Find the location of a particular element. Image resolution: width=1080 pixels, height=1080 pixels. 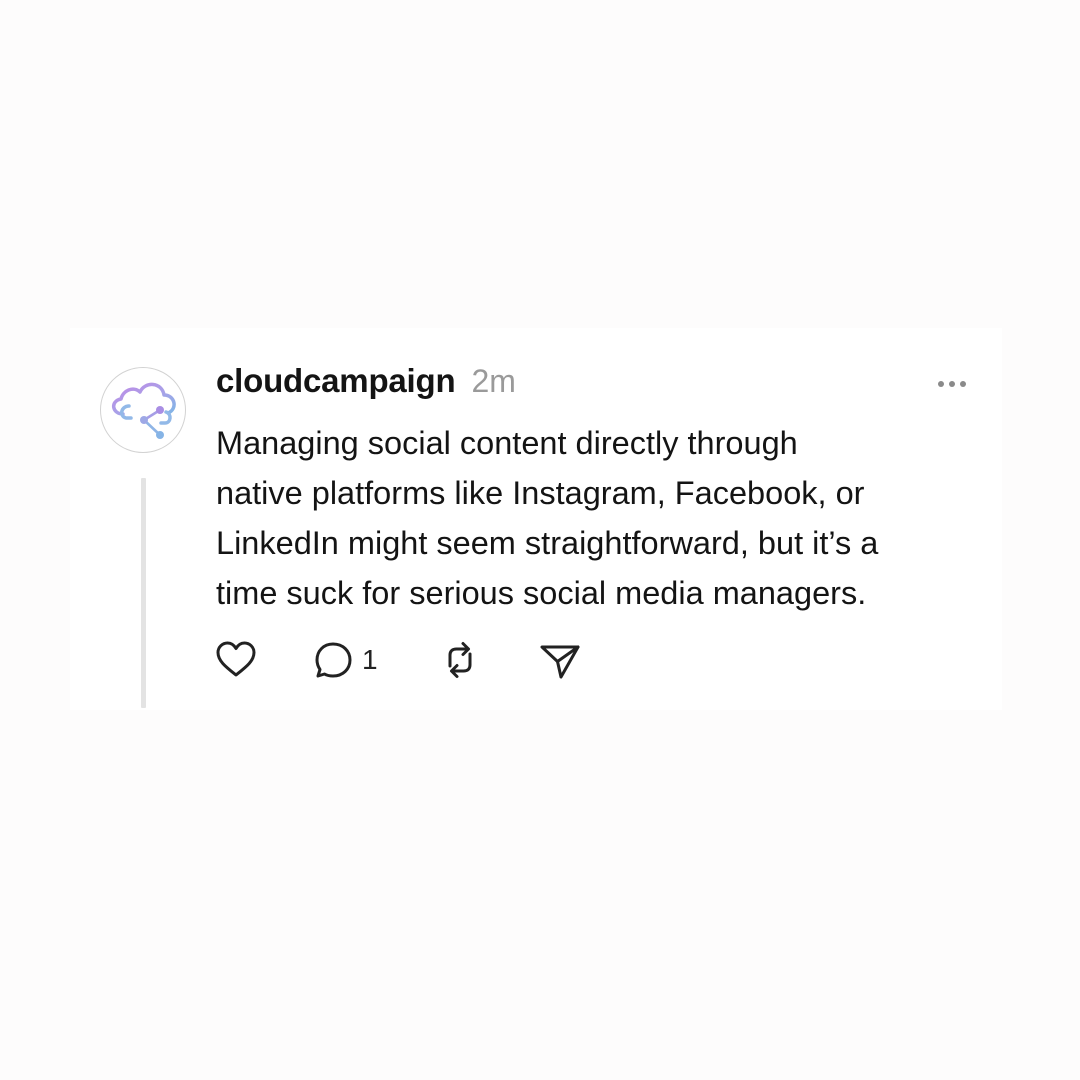

avatar is located at coordinates (143, 410).